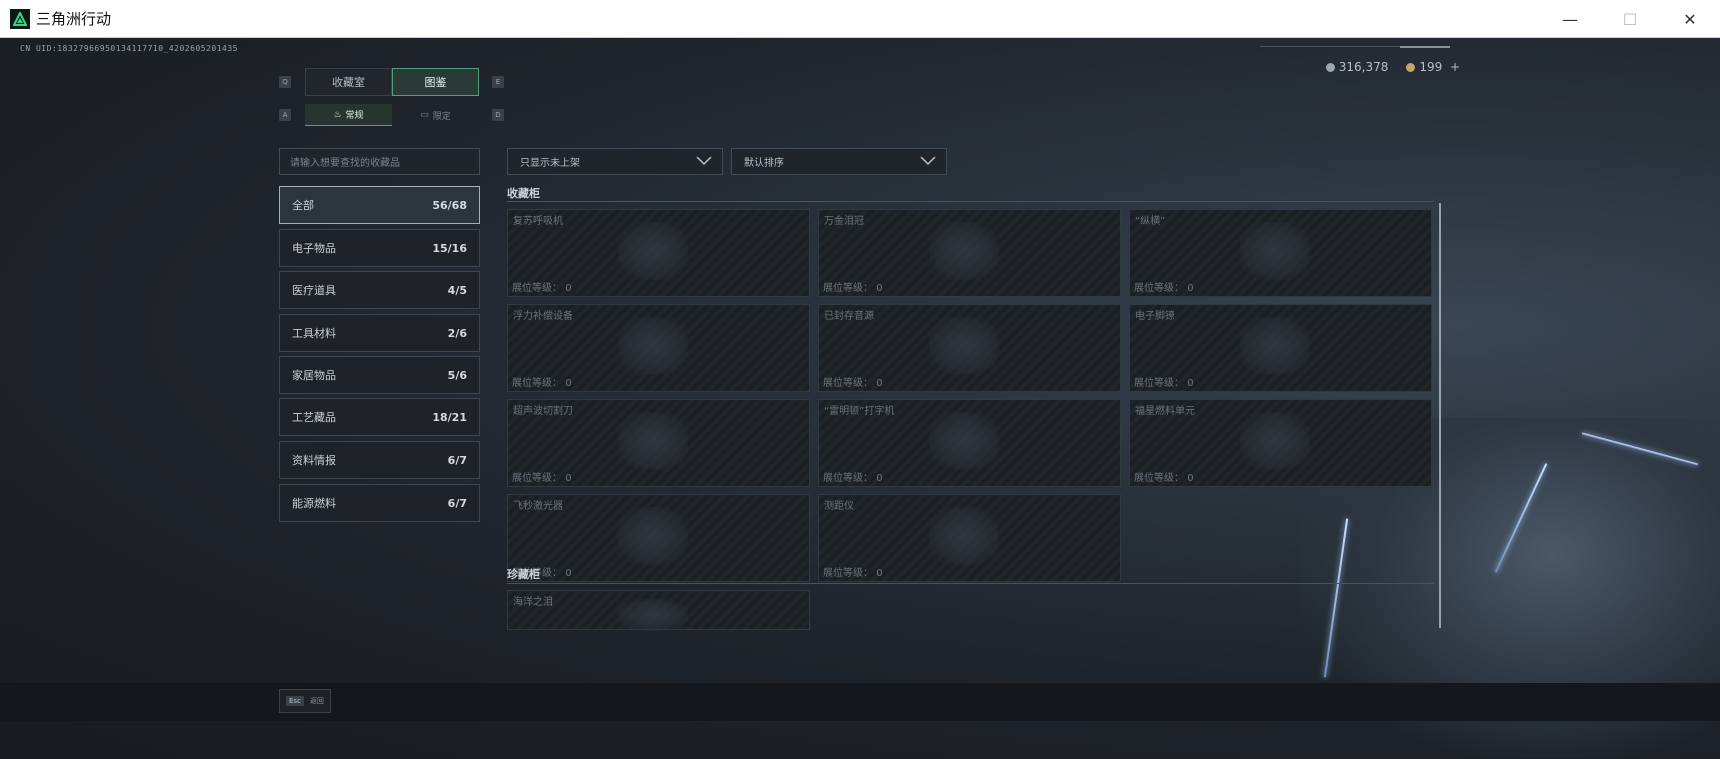 Image resolution: width=1720 pixels, height=759 pixels. I want to click on gold-amount: 199, so click(1431, 67).